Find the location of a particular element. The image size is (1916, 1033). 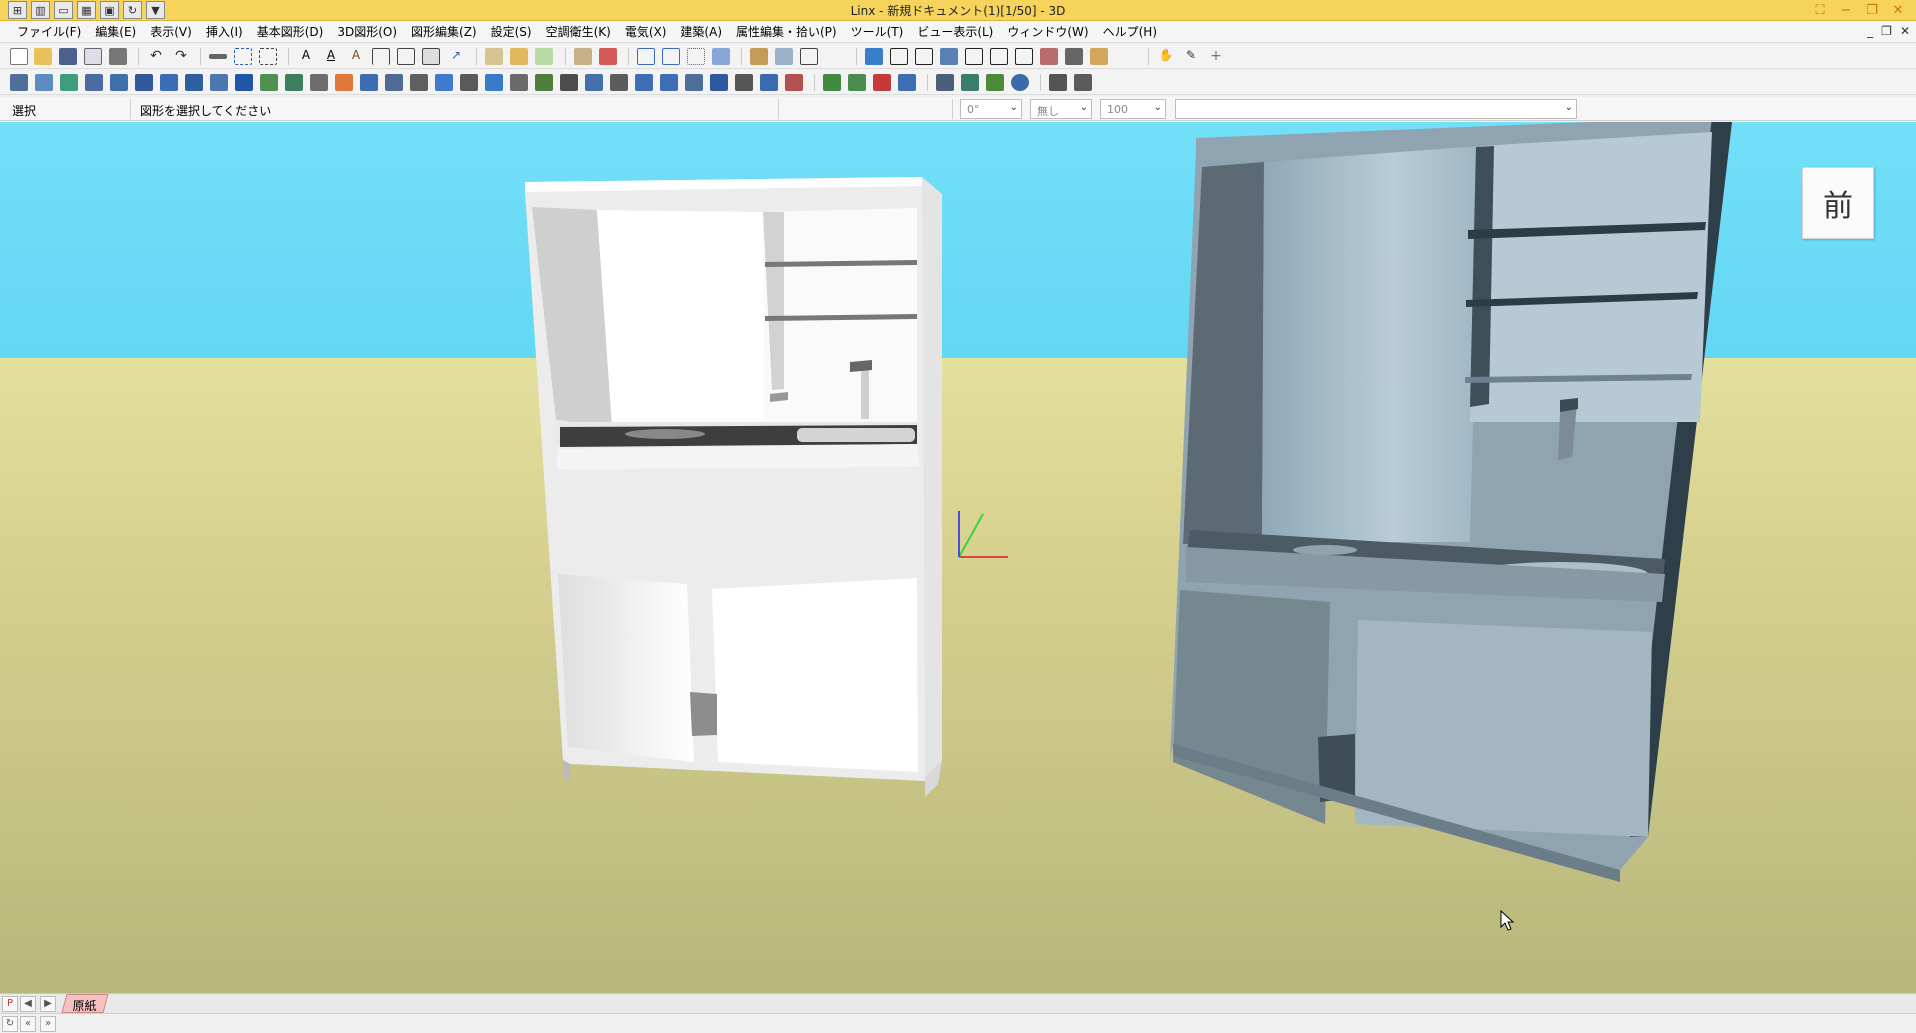

damper-icon is located at coordinates (394, 82).